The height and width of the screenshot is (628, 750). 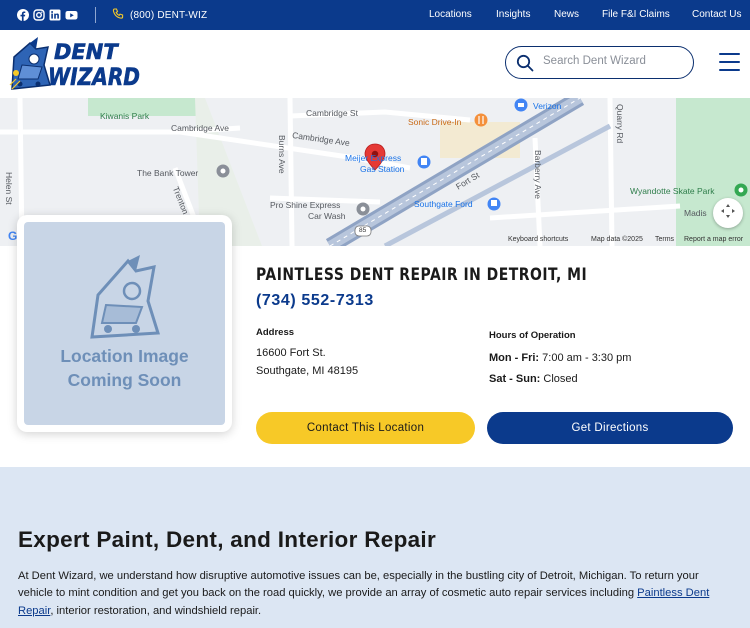 I want to click on map-label: Pro Shine Express, so click(x=305, y=205).